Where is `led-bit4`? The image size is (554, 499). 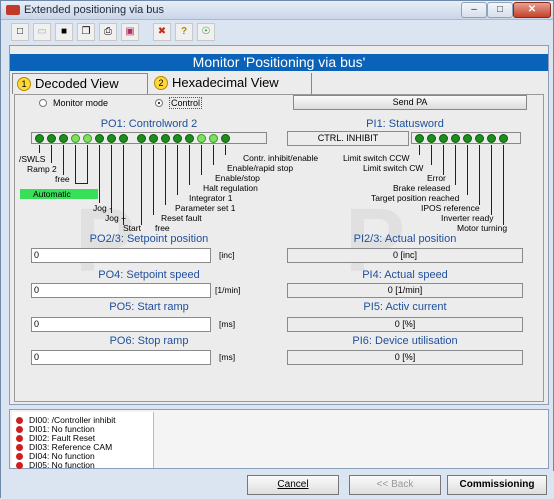 led-bit4 is located at coordinates (177, 138).